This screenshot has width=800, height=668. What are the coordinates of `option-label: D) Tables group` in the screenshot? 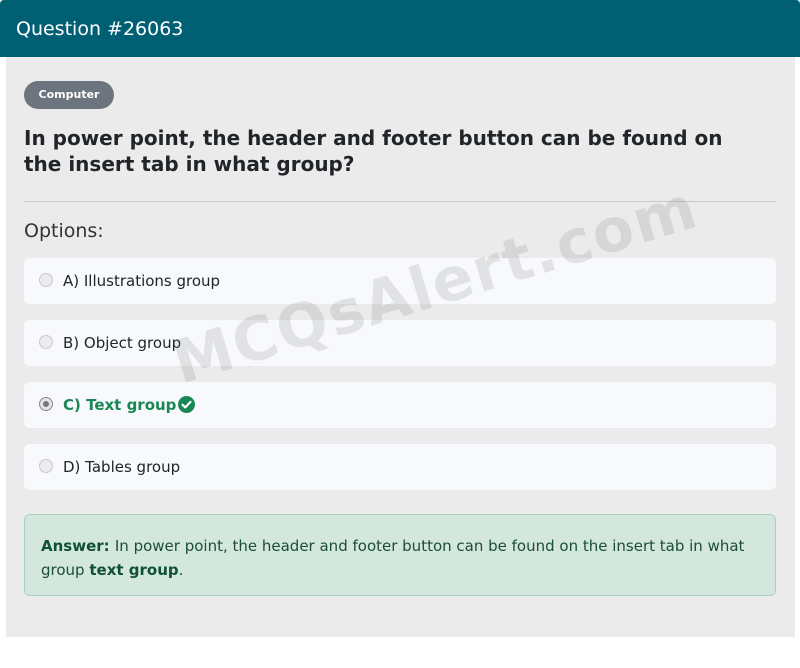 It's located at (122, 467).